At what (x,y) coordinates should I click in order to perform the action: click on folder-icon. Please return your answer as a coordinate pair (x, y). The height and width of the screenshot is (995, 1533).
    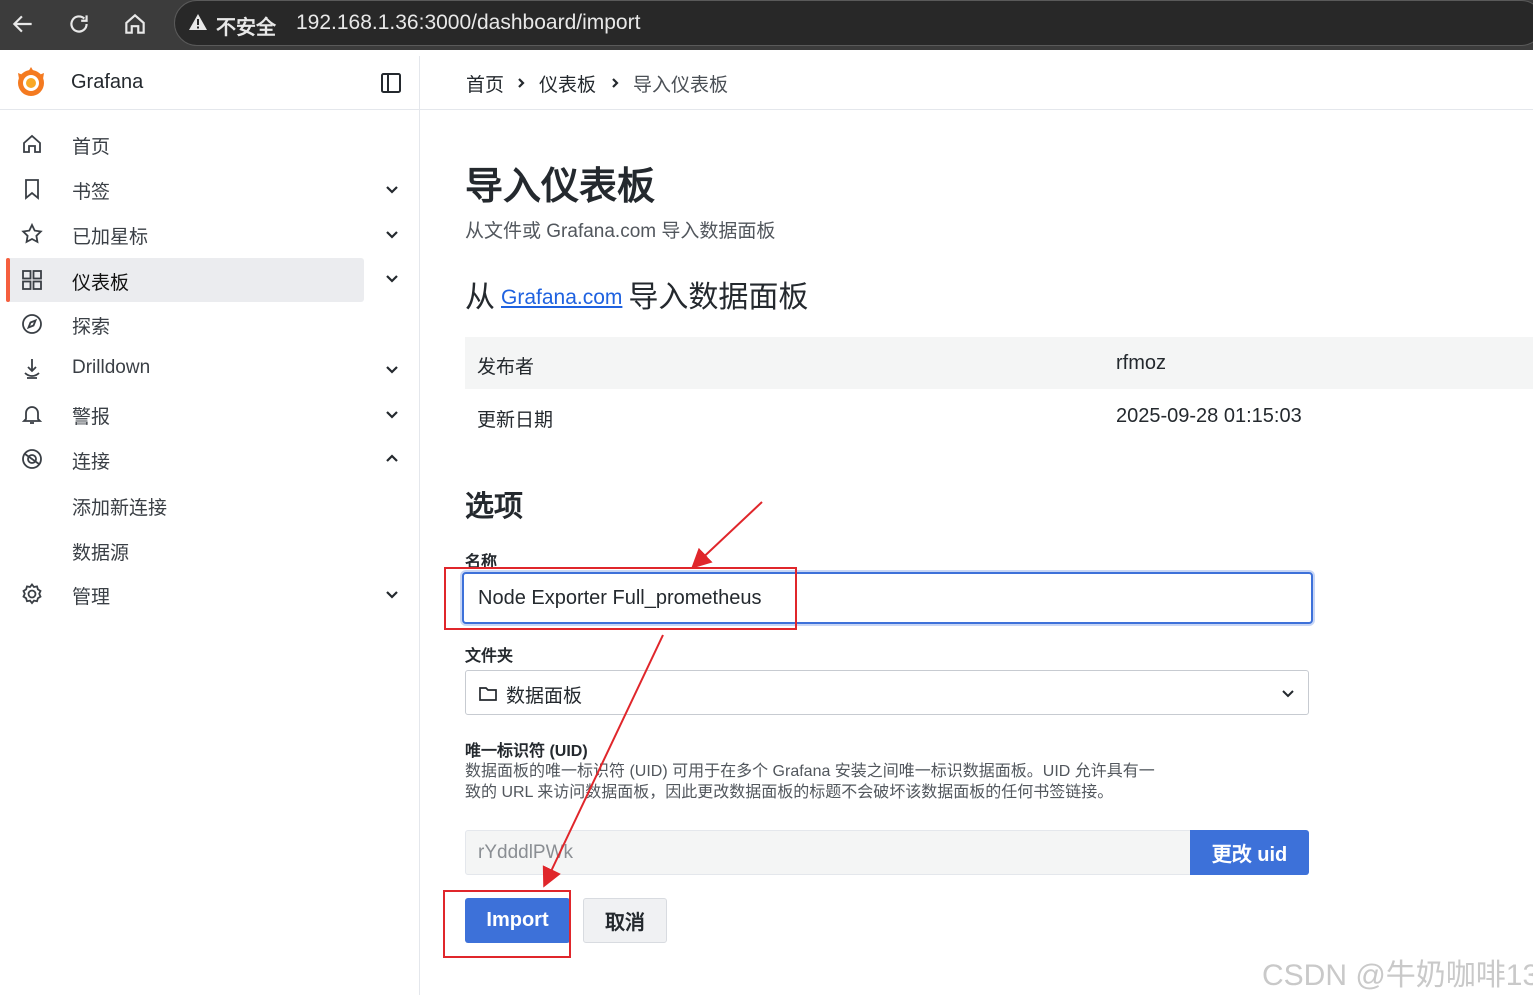
    Looking at the image, I should click on (488, 693).